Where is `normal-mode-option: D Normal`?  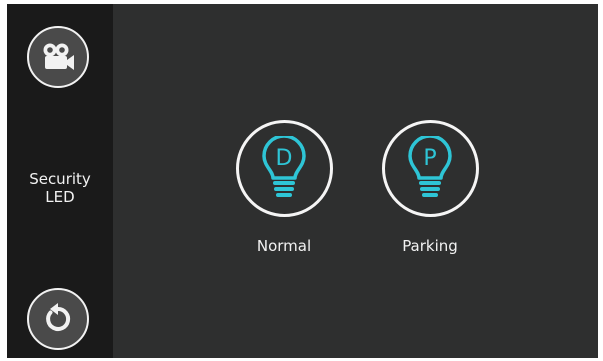 normal-mode-option: D Normal is located at coordinates (284, 187).